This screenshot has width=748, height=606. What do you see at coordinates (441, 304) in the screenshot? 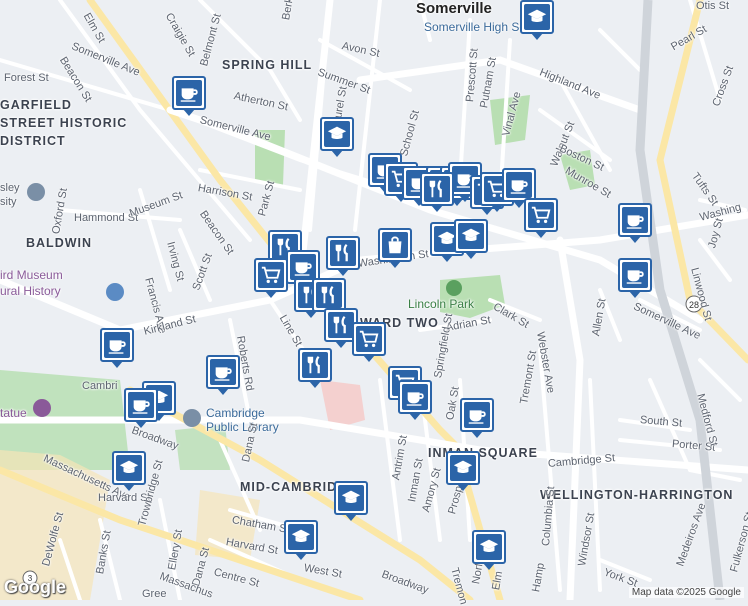
I see `poi-label: Lincoln Park` at bounding box center [441, 304].